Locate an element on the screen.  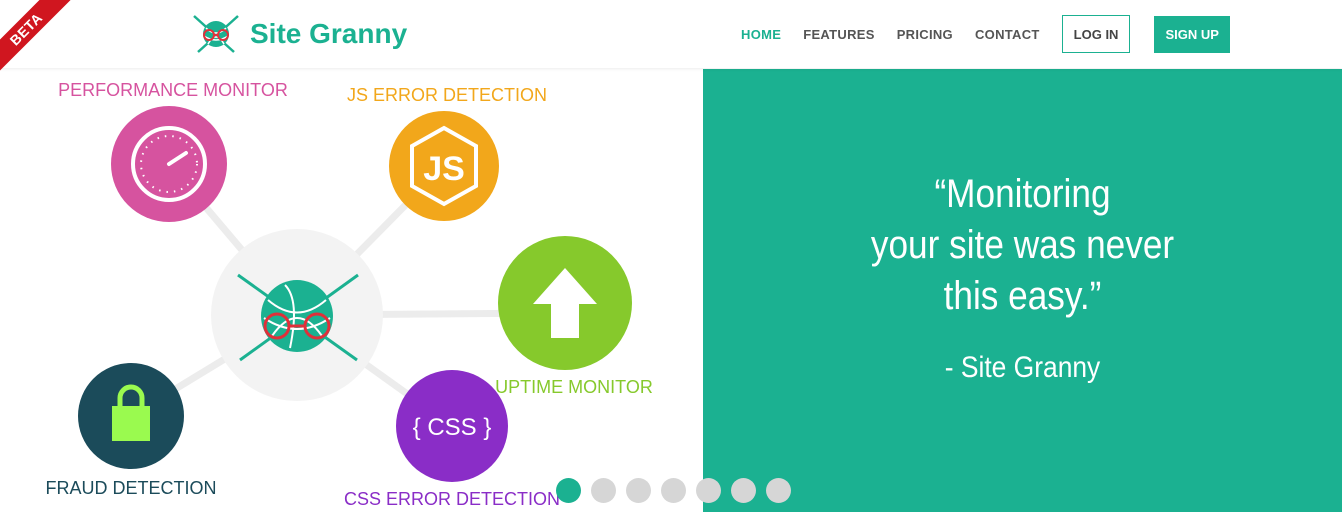
center-yarn-logo is located at coordinates (297, 315).